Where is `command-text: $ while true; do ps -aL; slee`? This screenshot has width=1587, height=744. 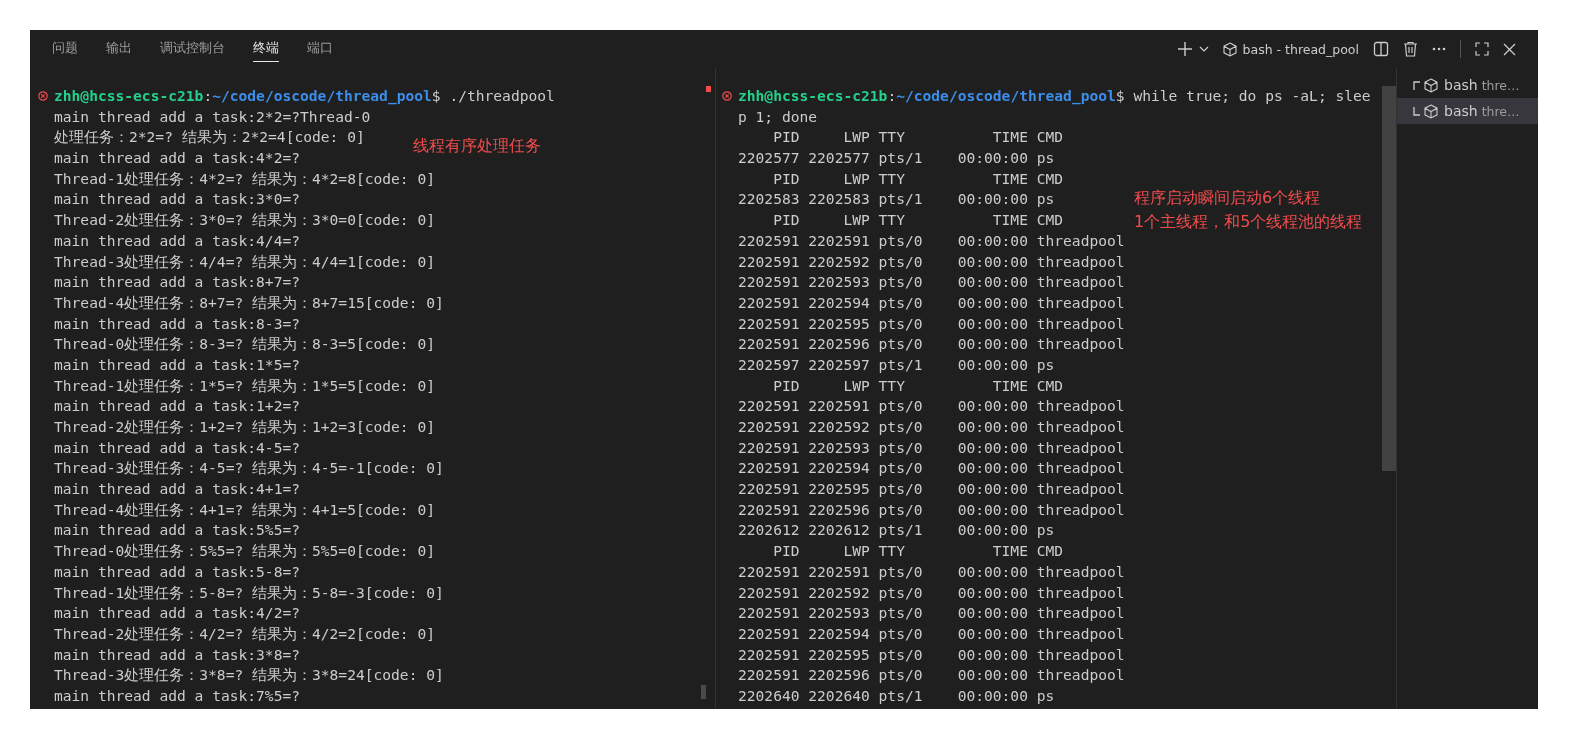
command-text: $ while true; do ps -aL; slee is located at coordinates (1243, 96).